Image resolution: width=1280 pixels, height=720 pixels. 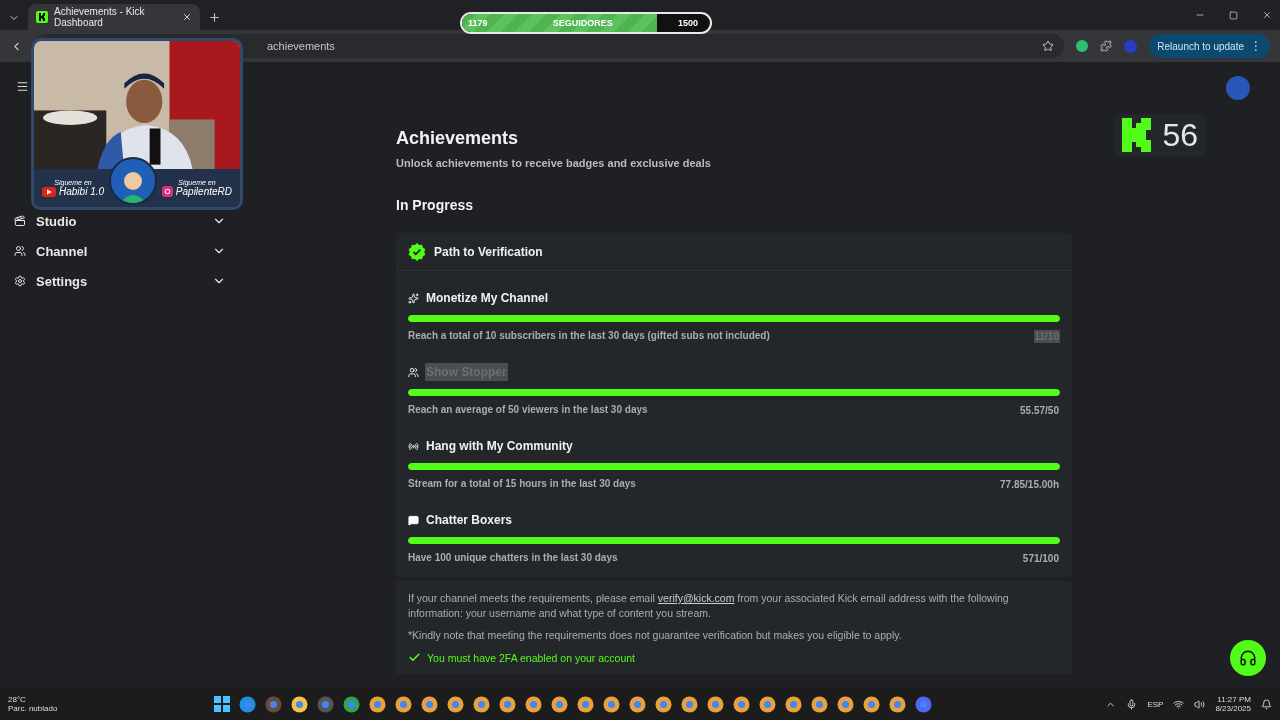 What do you see at coordinates (1155, 704) in the screenshot?
I see `language-indicator: ESP` at bounding box center [1155, 704].